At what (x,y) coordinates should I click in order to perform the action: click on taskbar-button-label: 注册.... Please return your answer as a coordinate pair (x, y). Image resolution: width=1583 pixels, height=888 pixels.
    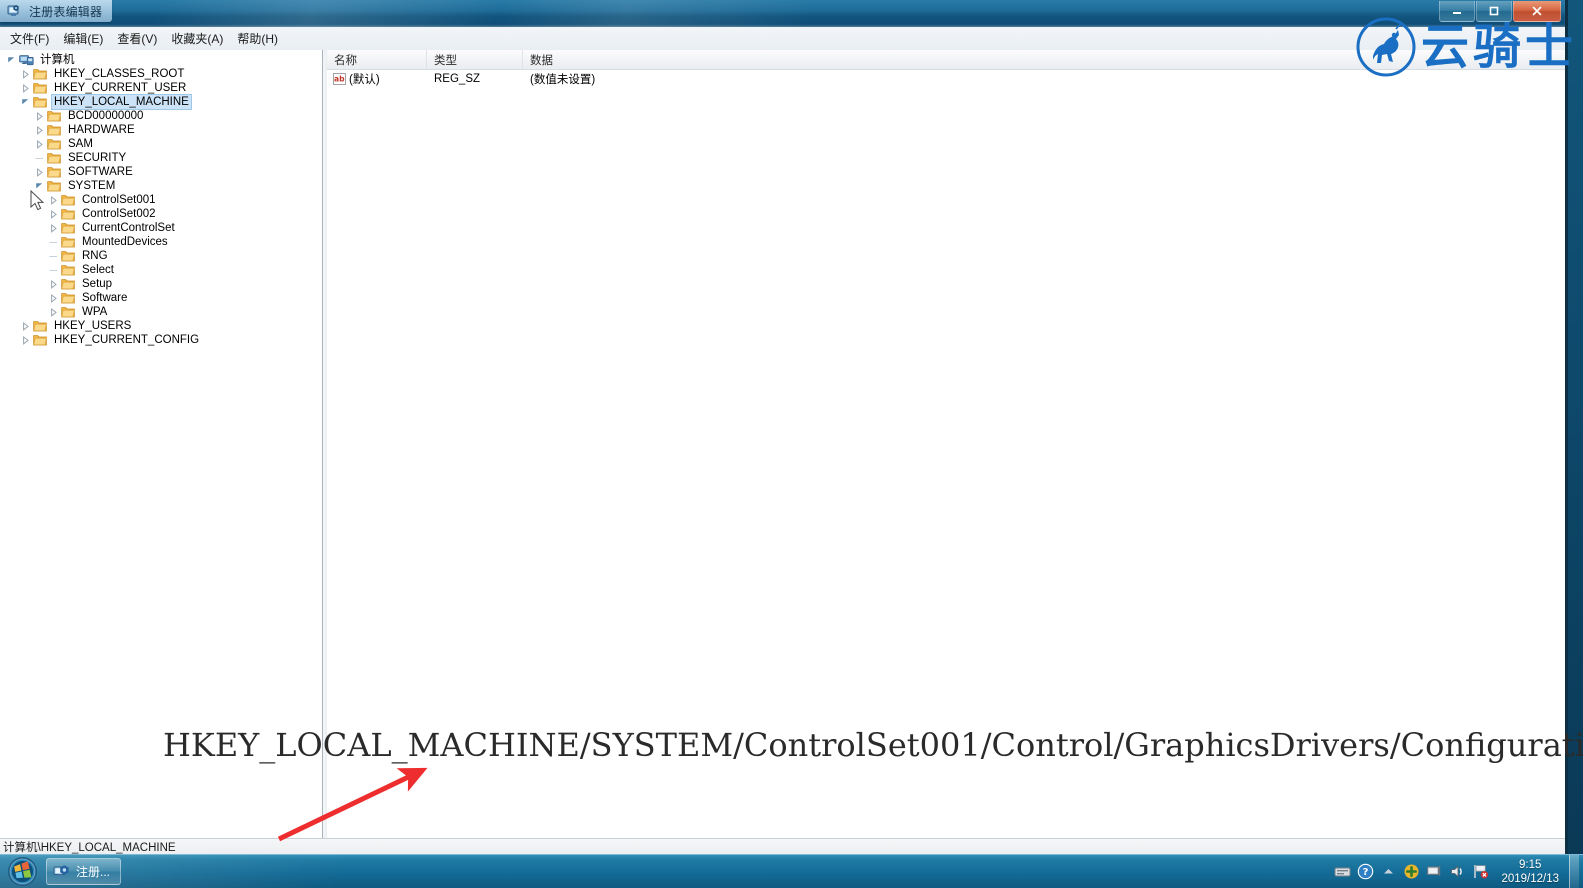
    Looking at the image, I should click on (93, 872).